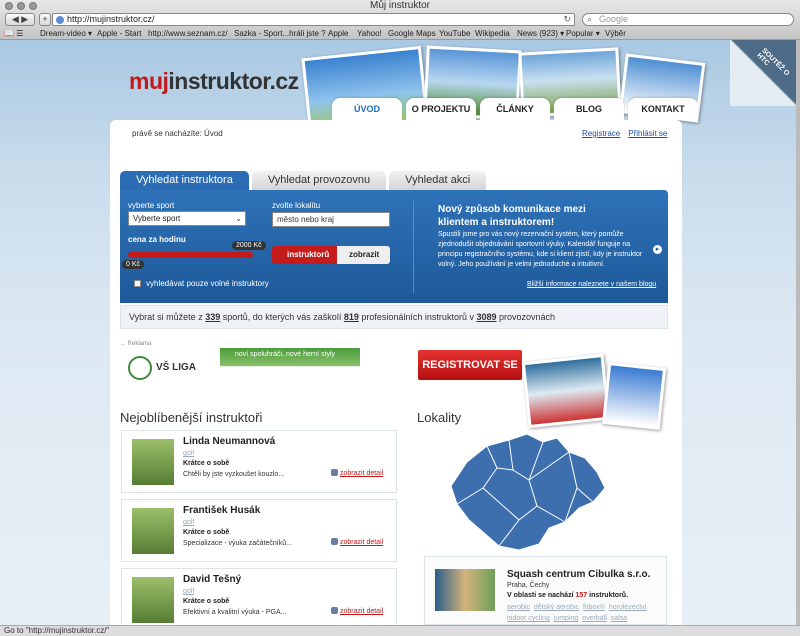 The width and height of the screenshot is (800, 636). I want to click on next-arrow-icon: ▸, so click(657, 249).